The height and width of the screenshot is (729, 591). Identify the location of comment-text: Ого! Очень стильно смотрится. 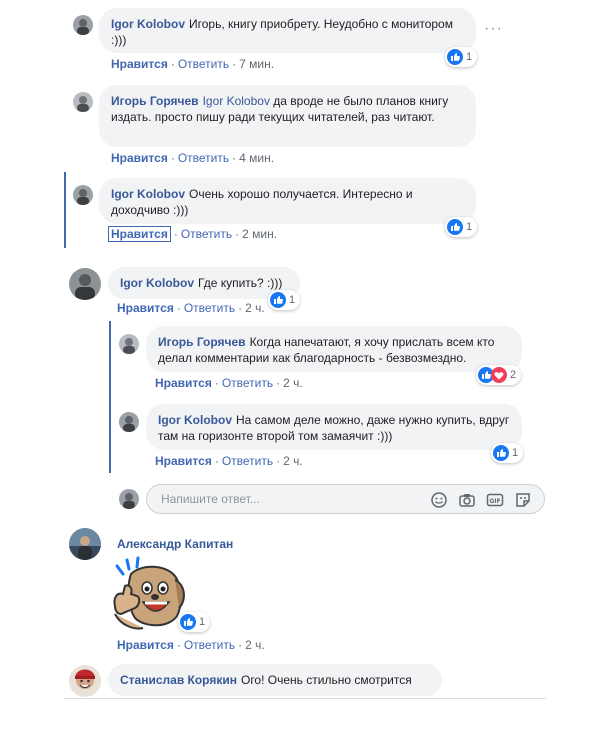
(326, 680).